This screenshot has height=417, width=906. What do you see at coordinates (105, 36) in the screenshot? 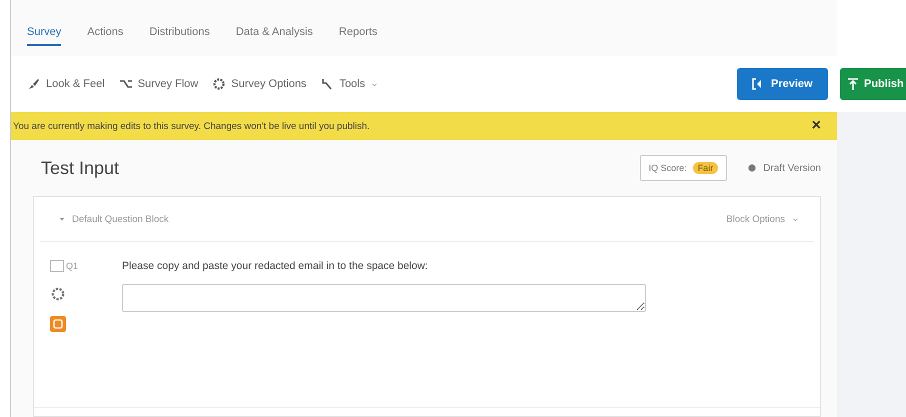
I see `tab: Actions` at bounding box center [105, 36].